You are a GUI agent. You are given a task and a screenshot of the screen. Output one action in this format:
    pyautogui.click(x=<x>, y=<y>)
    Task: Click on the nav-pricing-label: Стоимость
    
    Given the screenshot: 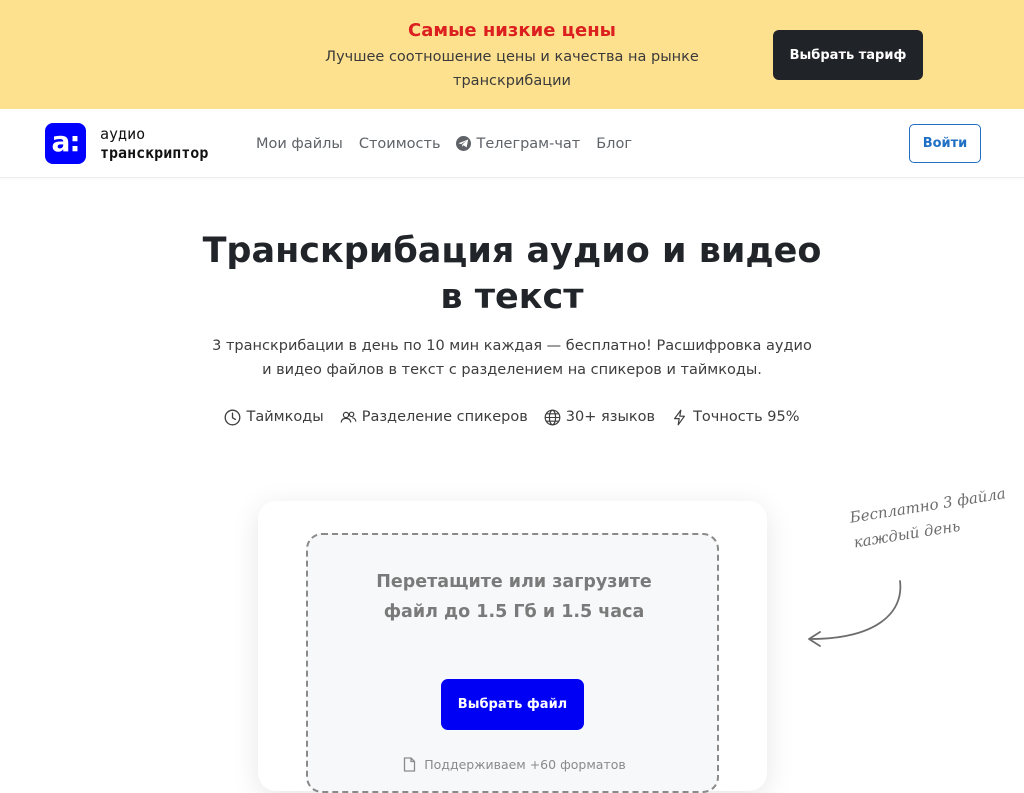 What is the action you would take?
    pyautogui.click(x=399, y=143)
    